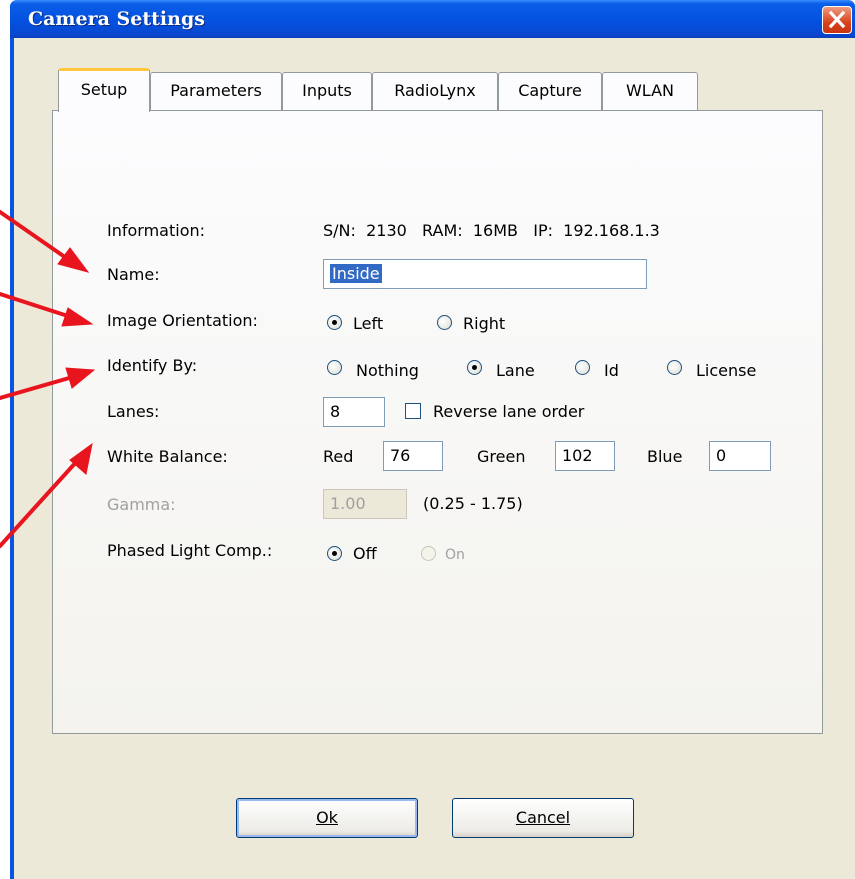 This screenshot has height=879, width=855. I want to click on tab-label: WLAN, so click(649, 90).